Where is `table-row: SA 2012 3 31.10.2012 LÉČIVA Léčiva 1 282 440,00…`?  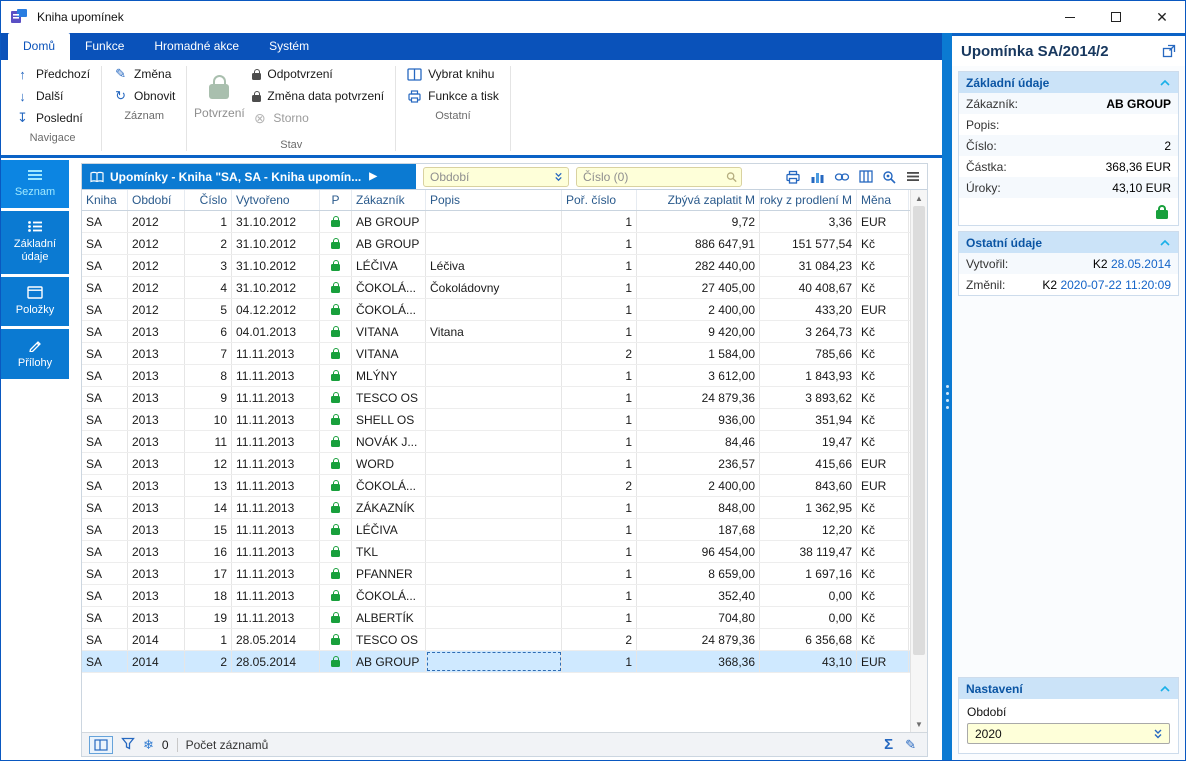 table-row: SA 2012 3 31.10.2012 LÉČIVA Léčiva 1 282 440,00… is located at coordinates (504, 266).